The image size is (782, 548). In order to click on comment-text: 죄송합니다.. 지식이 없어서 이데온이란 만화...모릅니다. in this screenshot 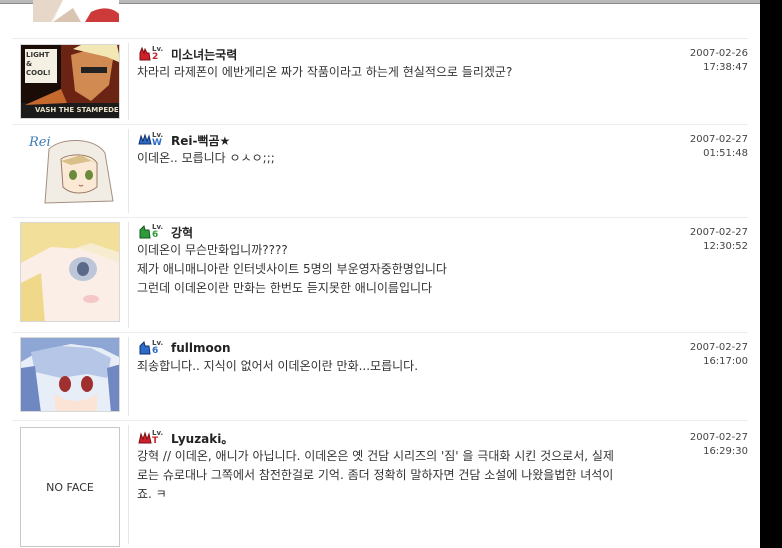, I will do `click(278, 366)`.